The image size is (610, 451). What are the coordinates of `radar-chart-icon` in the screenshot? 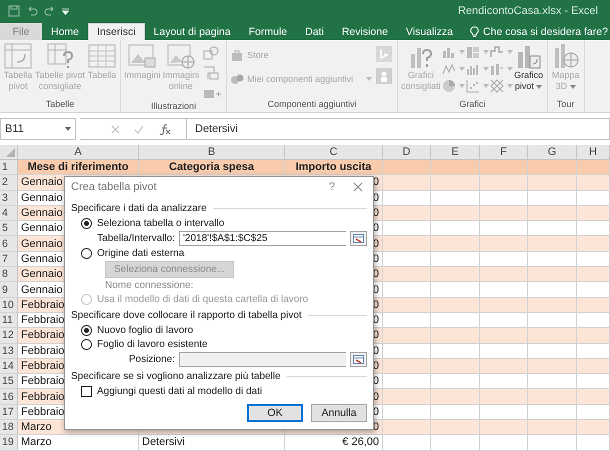 It's located at (497, 86).